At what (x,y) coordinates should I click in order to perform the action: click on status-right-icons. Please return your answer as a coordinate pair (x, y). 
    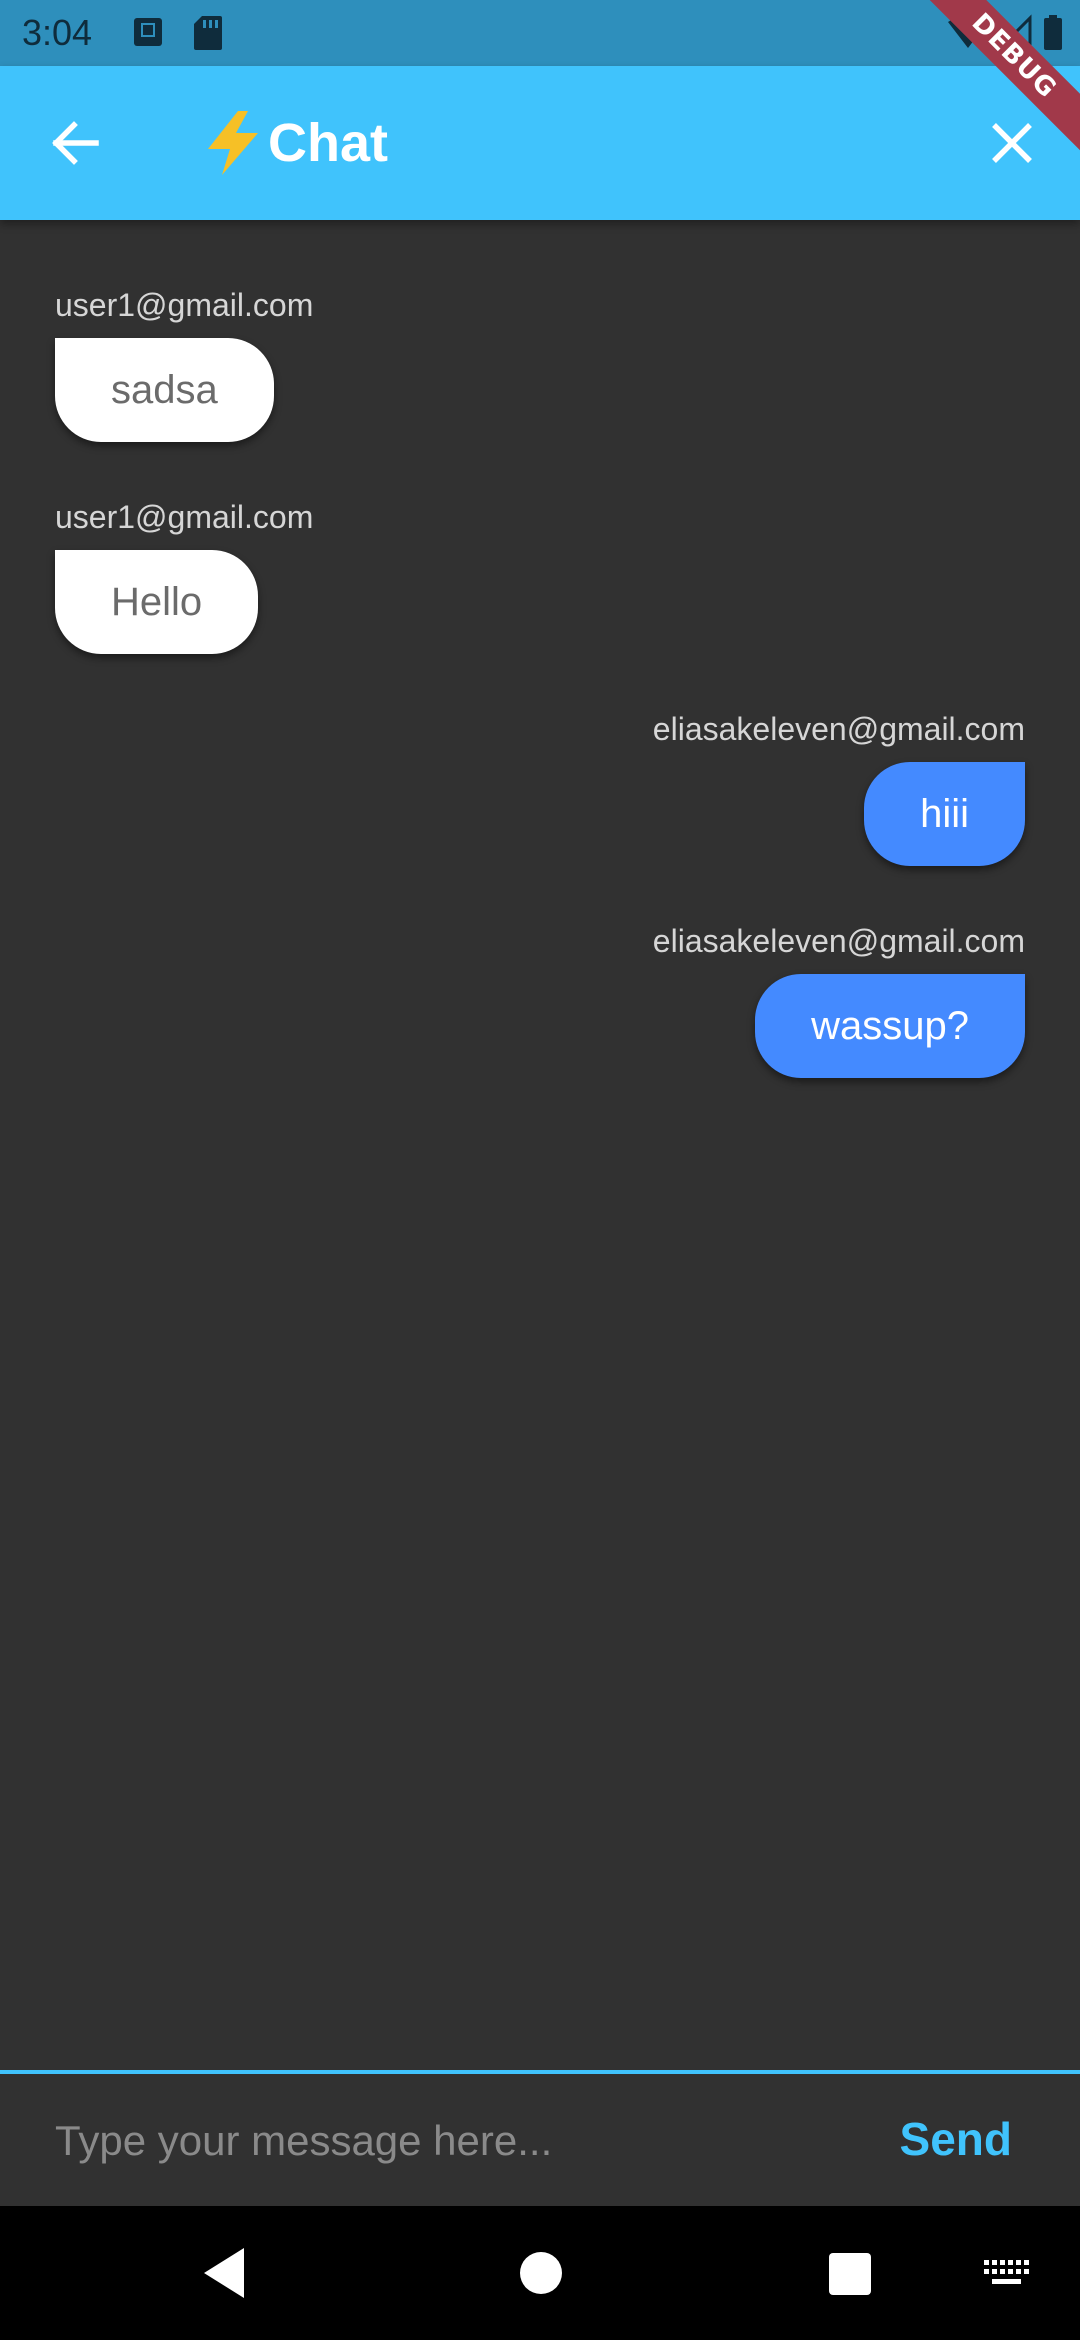
    Looking at the image, I should click on (1005, 33).